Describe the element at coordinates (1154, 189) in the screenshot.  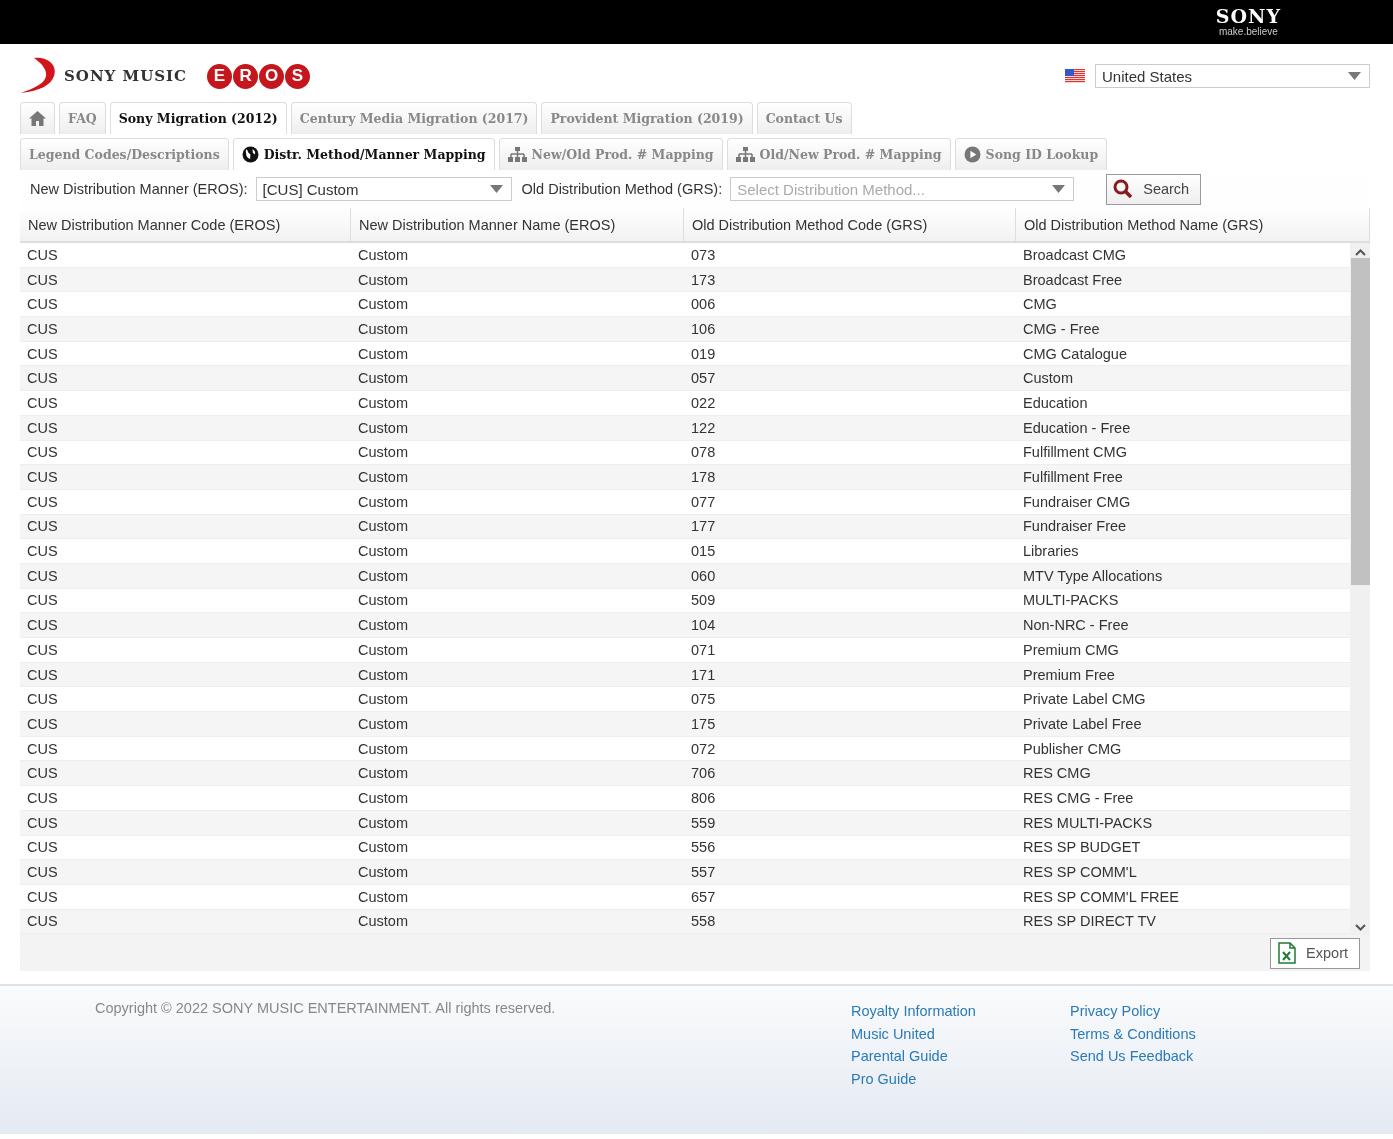
I see `search-button: Search` at that location.